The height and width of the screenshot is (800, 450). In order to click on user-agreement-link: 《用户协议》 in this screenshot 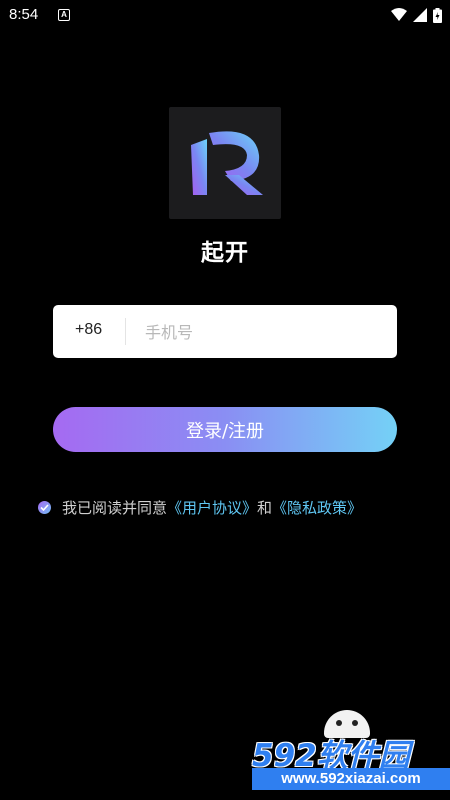, I will do `click(212, 507)`.